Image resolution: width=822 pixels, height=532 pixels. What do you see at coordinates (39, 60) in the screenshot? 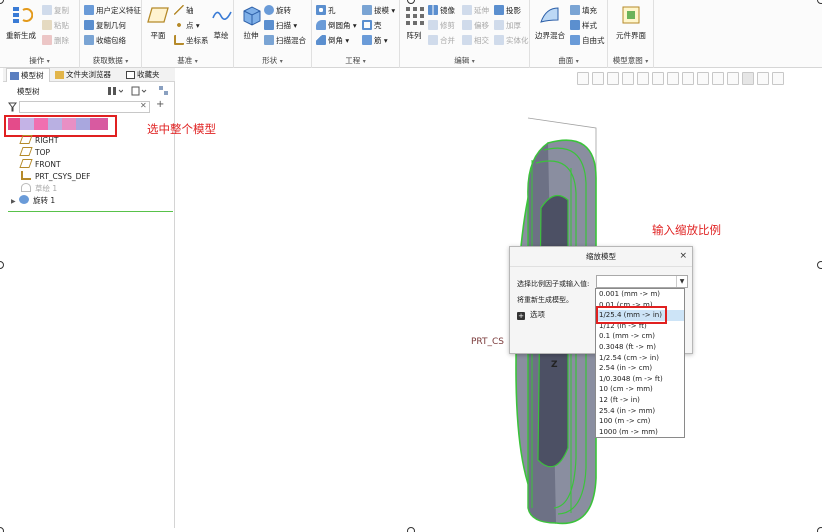
I see `group-operations-label: 操作 ▾` at bounding box center [39, 60].